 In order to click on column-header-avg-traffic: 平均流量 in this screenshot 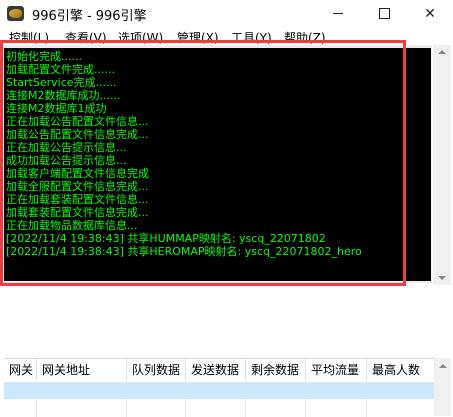, I will do `click(336, 370)`.